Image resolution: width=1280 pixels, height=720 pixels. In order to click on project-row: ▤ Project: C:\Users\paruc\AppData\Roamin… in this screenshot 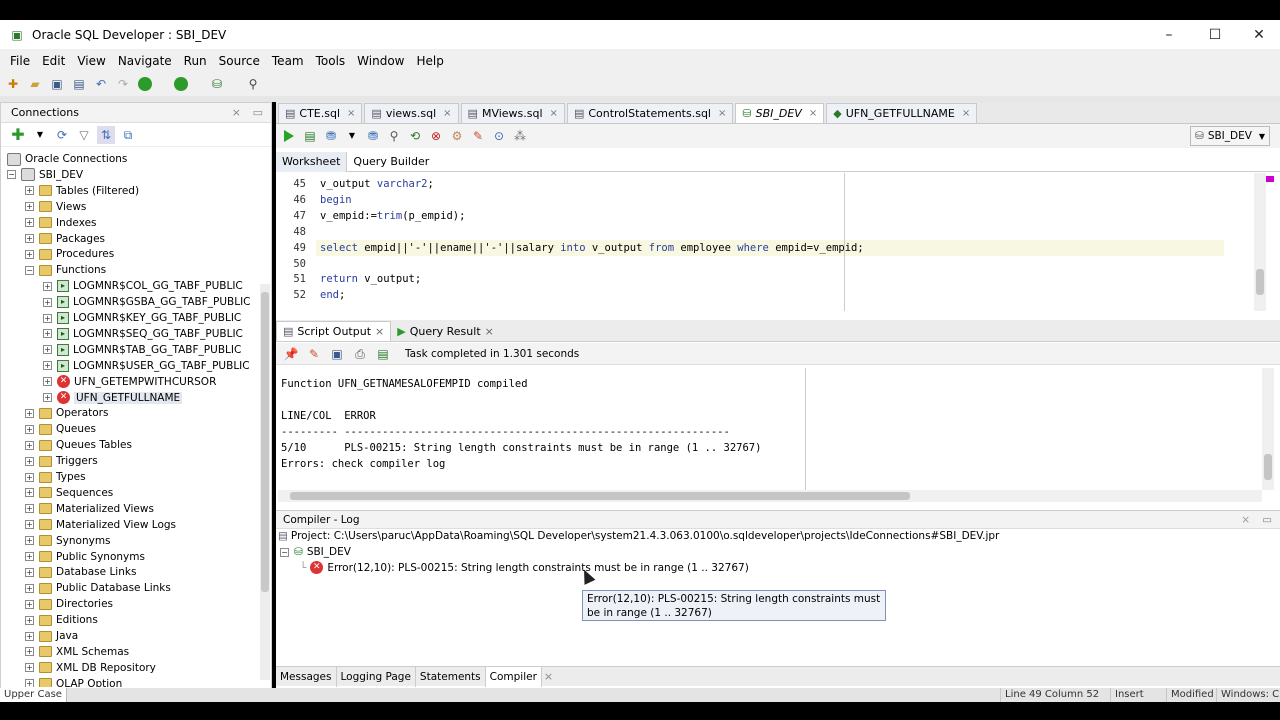, I will do `click(638, 536)`.